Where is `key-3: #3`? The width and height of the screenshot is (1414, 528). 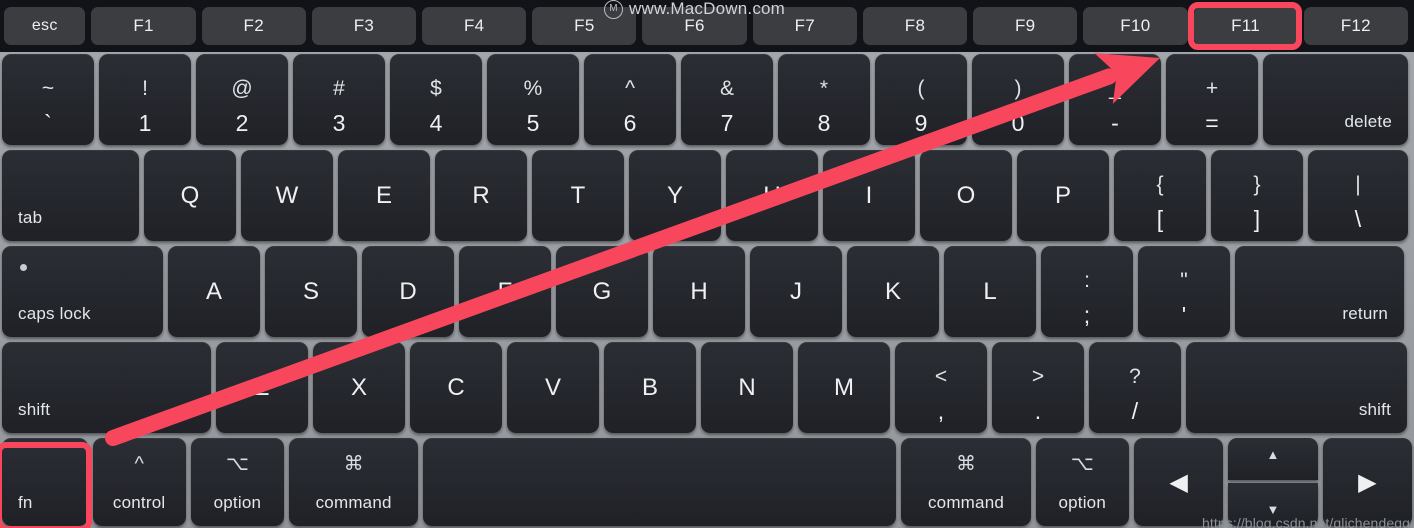 key-3: #3 is located at coordinates (339, 99).